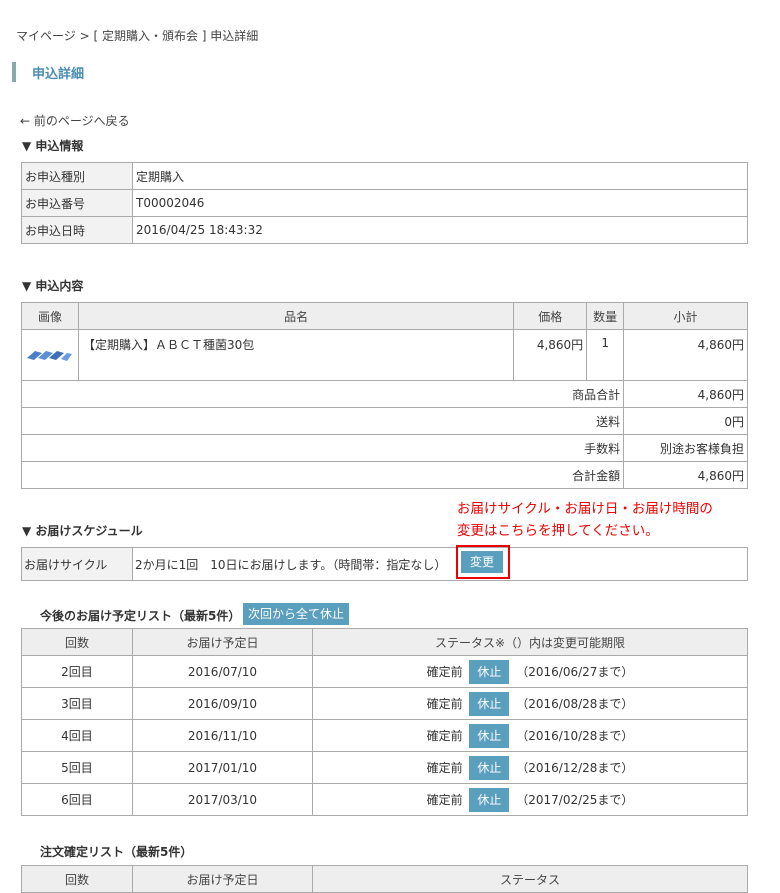 The width and height of the screenshot is (780, 893). What do you see at coordinates (58, 74) in the screenshot?
I see `page-title: 申込詳細` at bounding box center [58, 74].